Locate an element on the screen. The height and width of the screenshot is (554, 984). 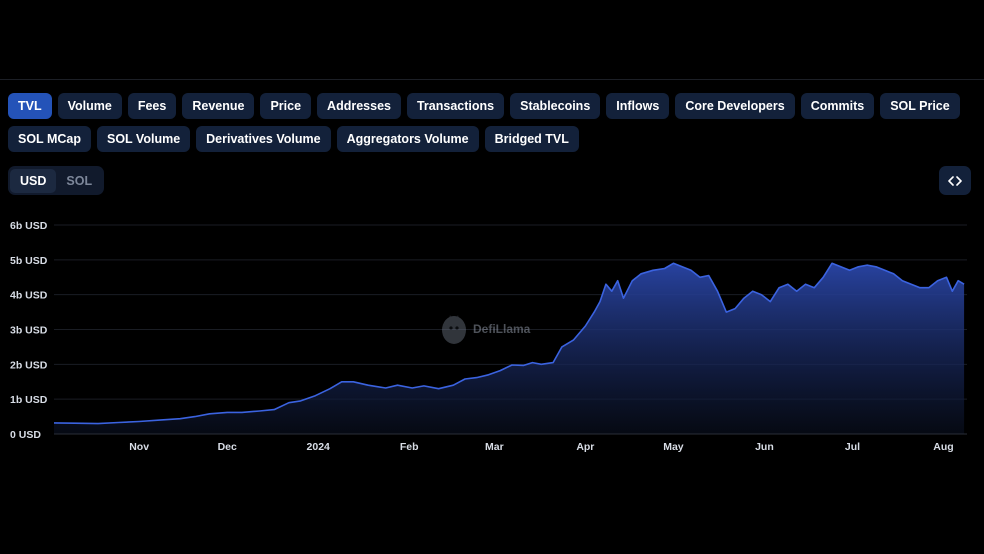
y-tick-label: 0 USD is located at coordinates (25, 435).